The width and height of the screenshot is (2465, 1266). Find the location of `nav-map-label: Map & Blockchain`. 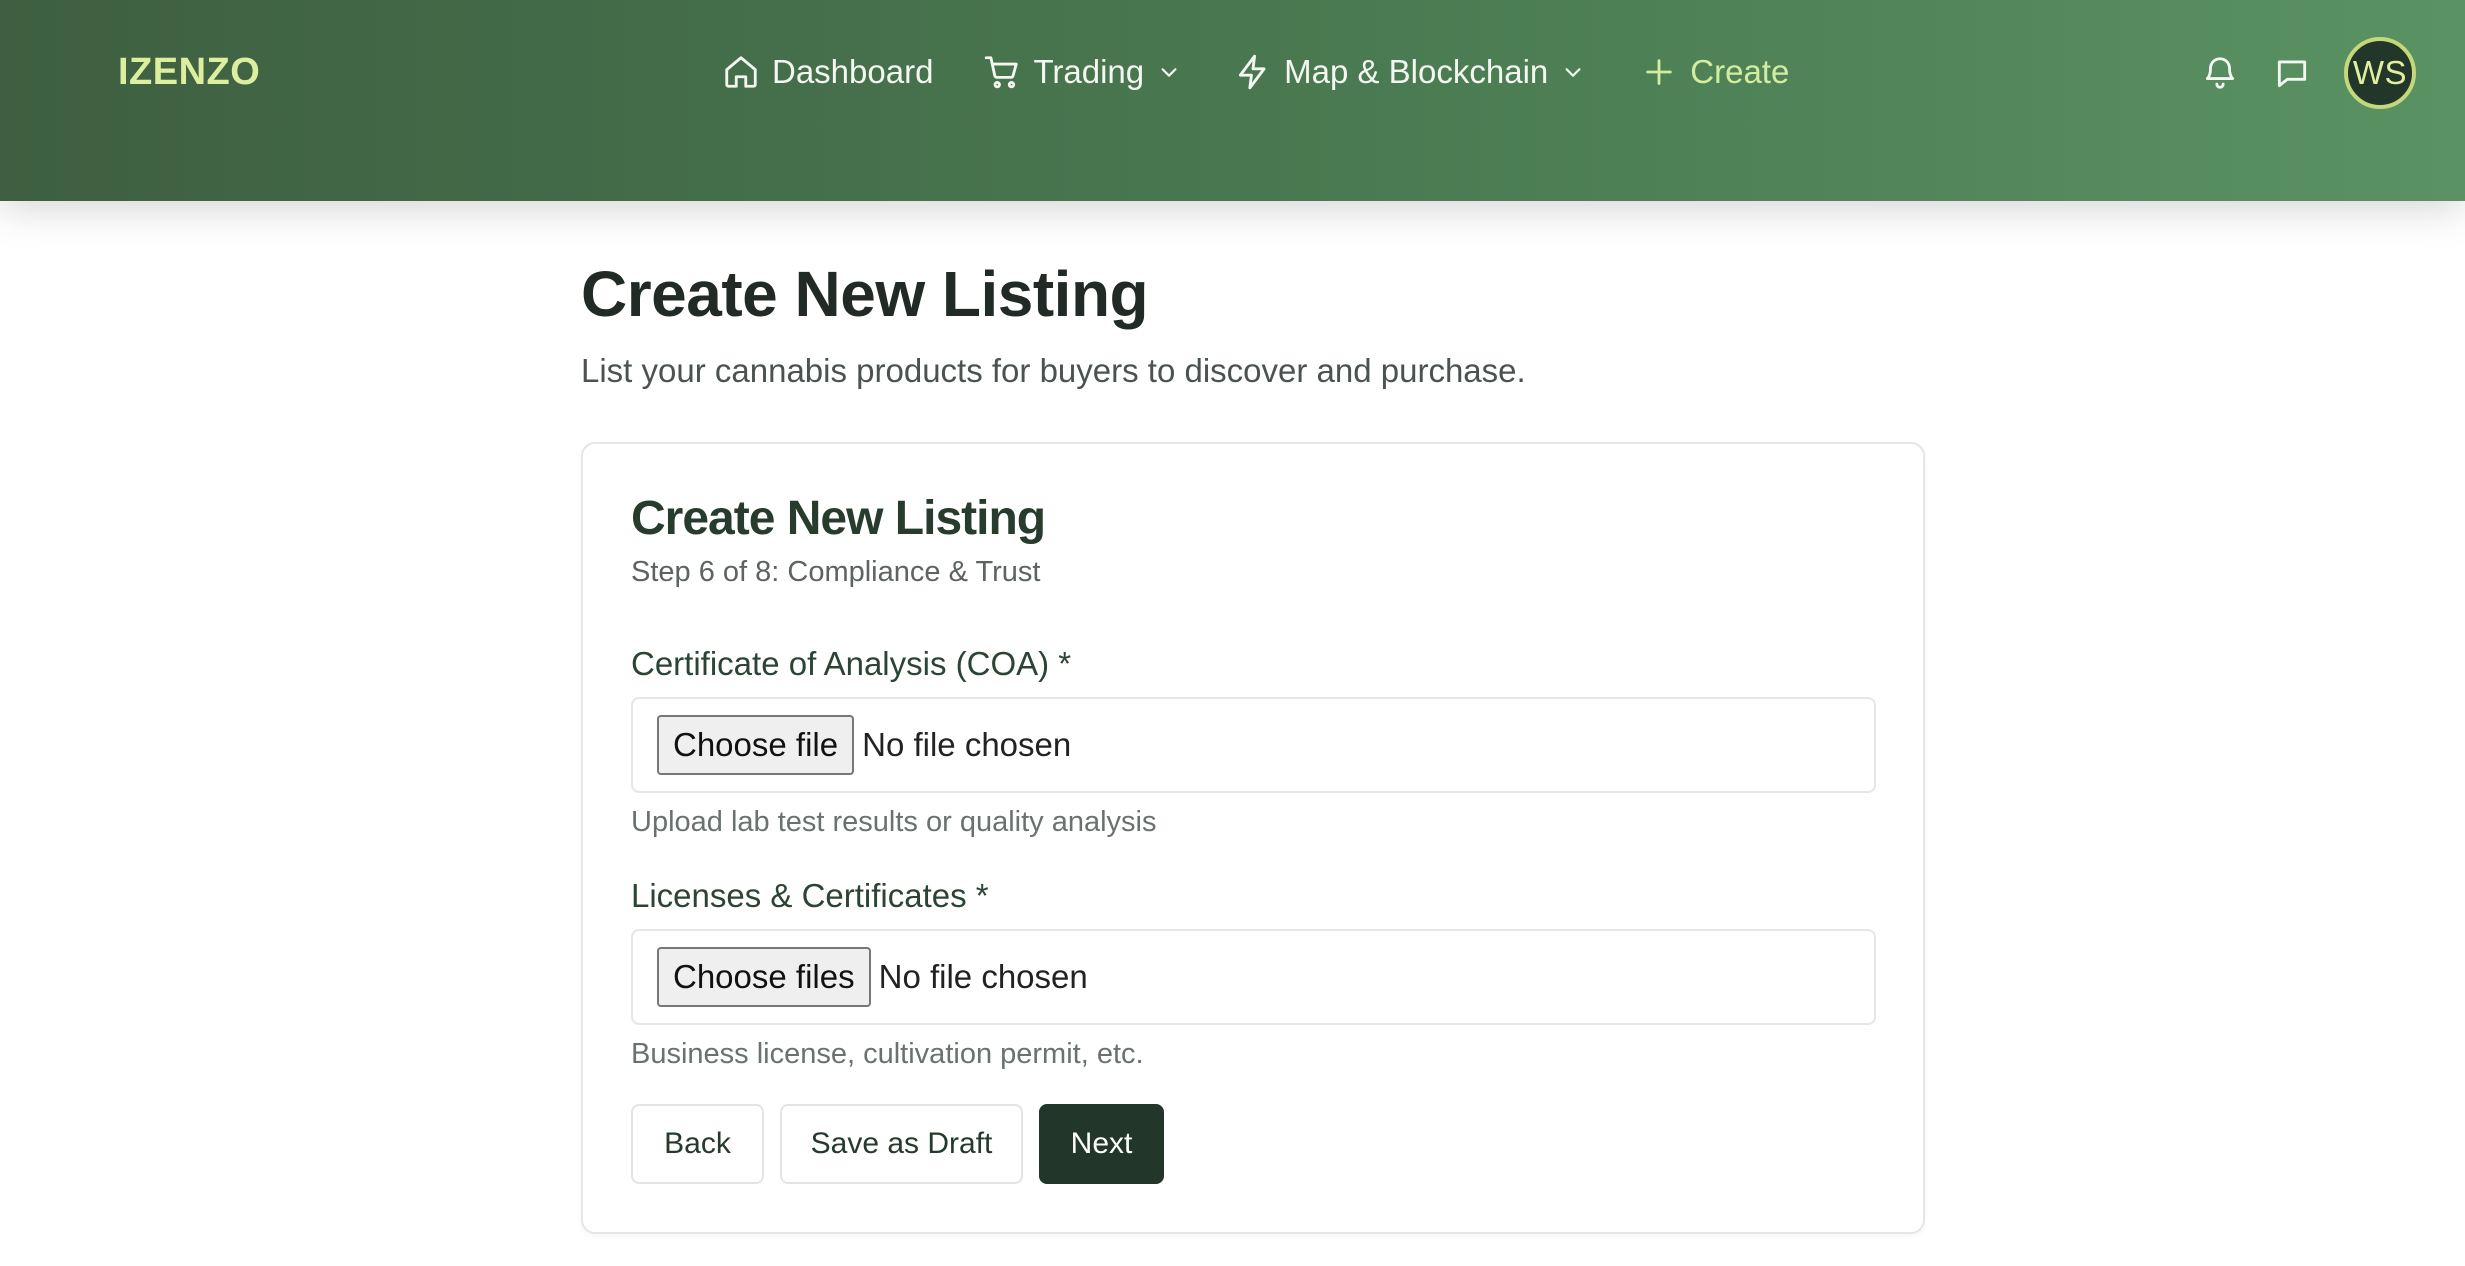

nav-map-label: Map & Blockchain is located at coordinates (1416, 71).